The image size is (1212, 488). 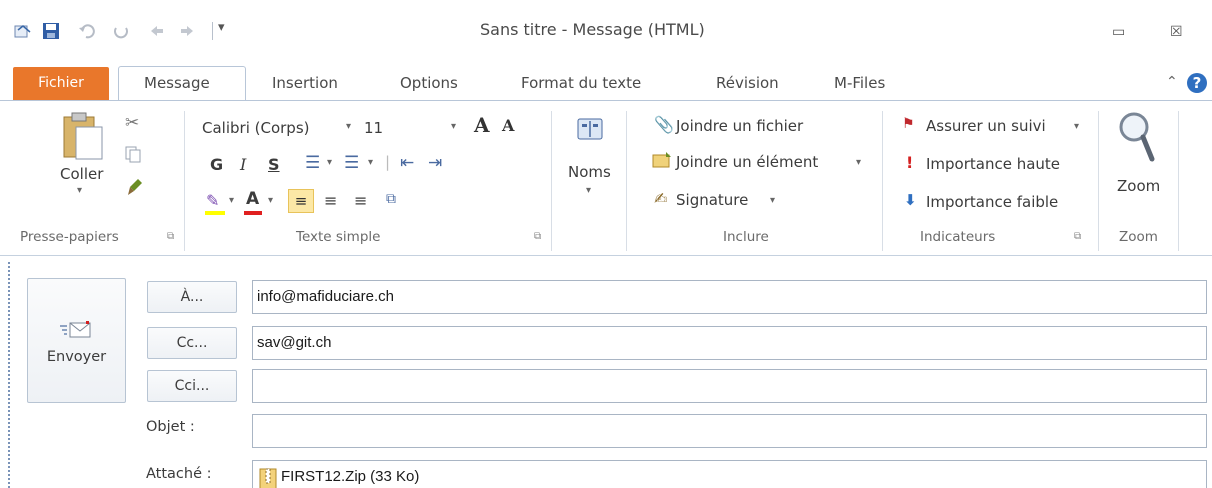 I want to click on title-bar: ▾ Sans titre - Message (HTML) ▭ ☒, so click(x=606, y=26).